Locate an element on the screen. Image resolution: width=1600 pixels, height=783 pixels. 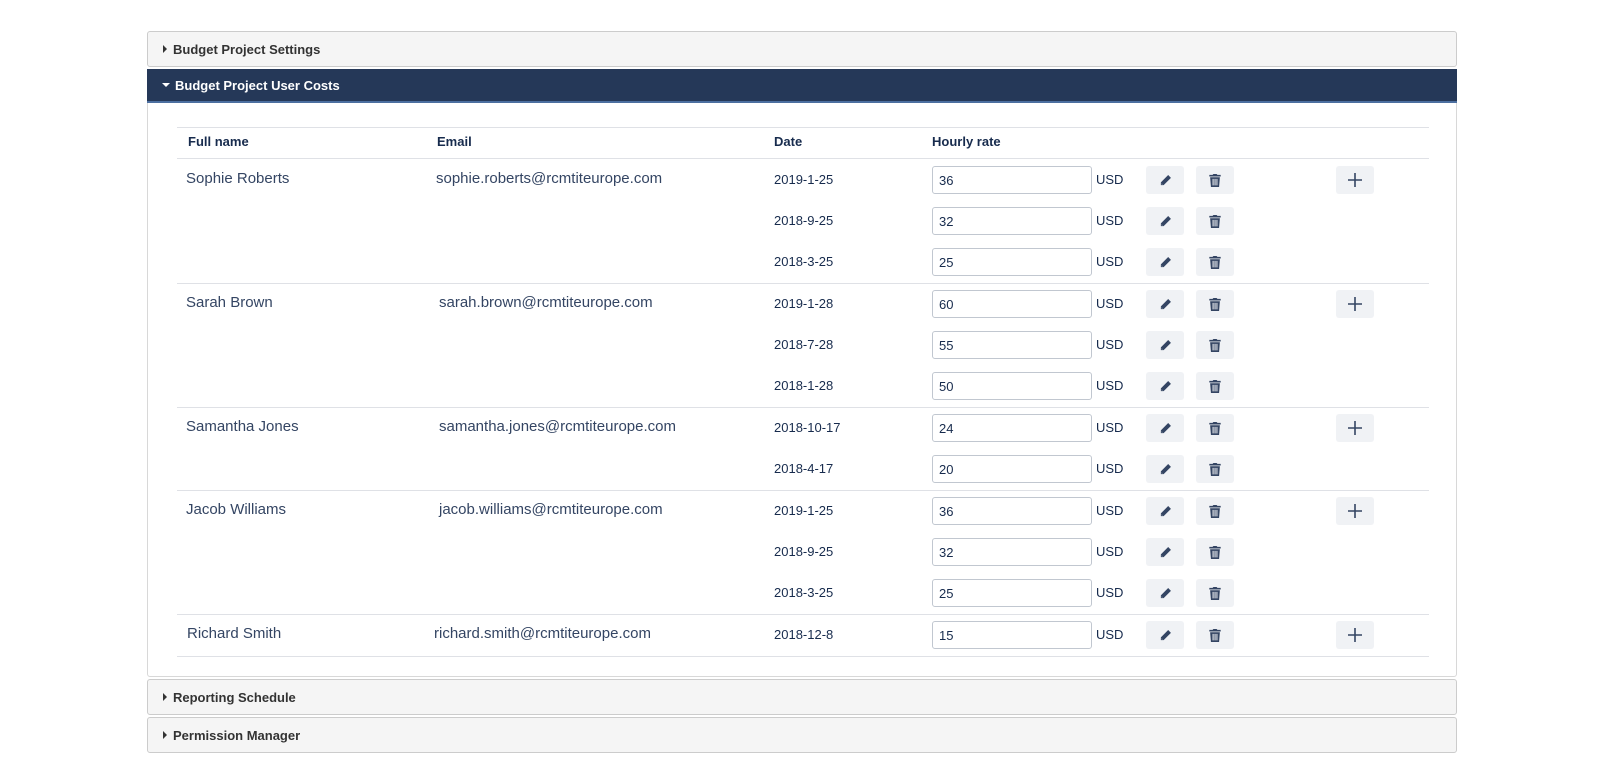
rate-date: 2018-4-17 is located at coordinates (804, 468).